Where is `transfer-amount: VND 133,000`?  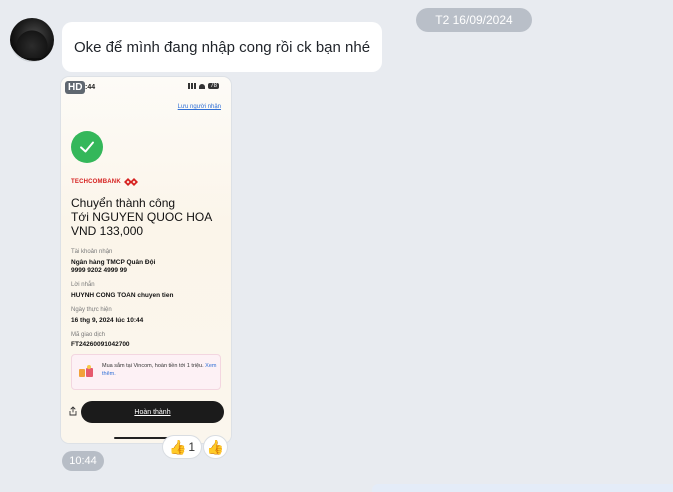
transfer-amount: VND 133,000 is located at coordinates (107, 231).